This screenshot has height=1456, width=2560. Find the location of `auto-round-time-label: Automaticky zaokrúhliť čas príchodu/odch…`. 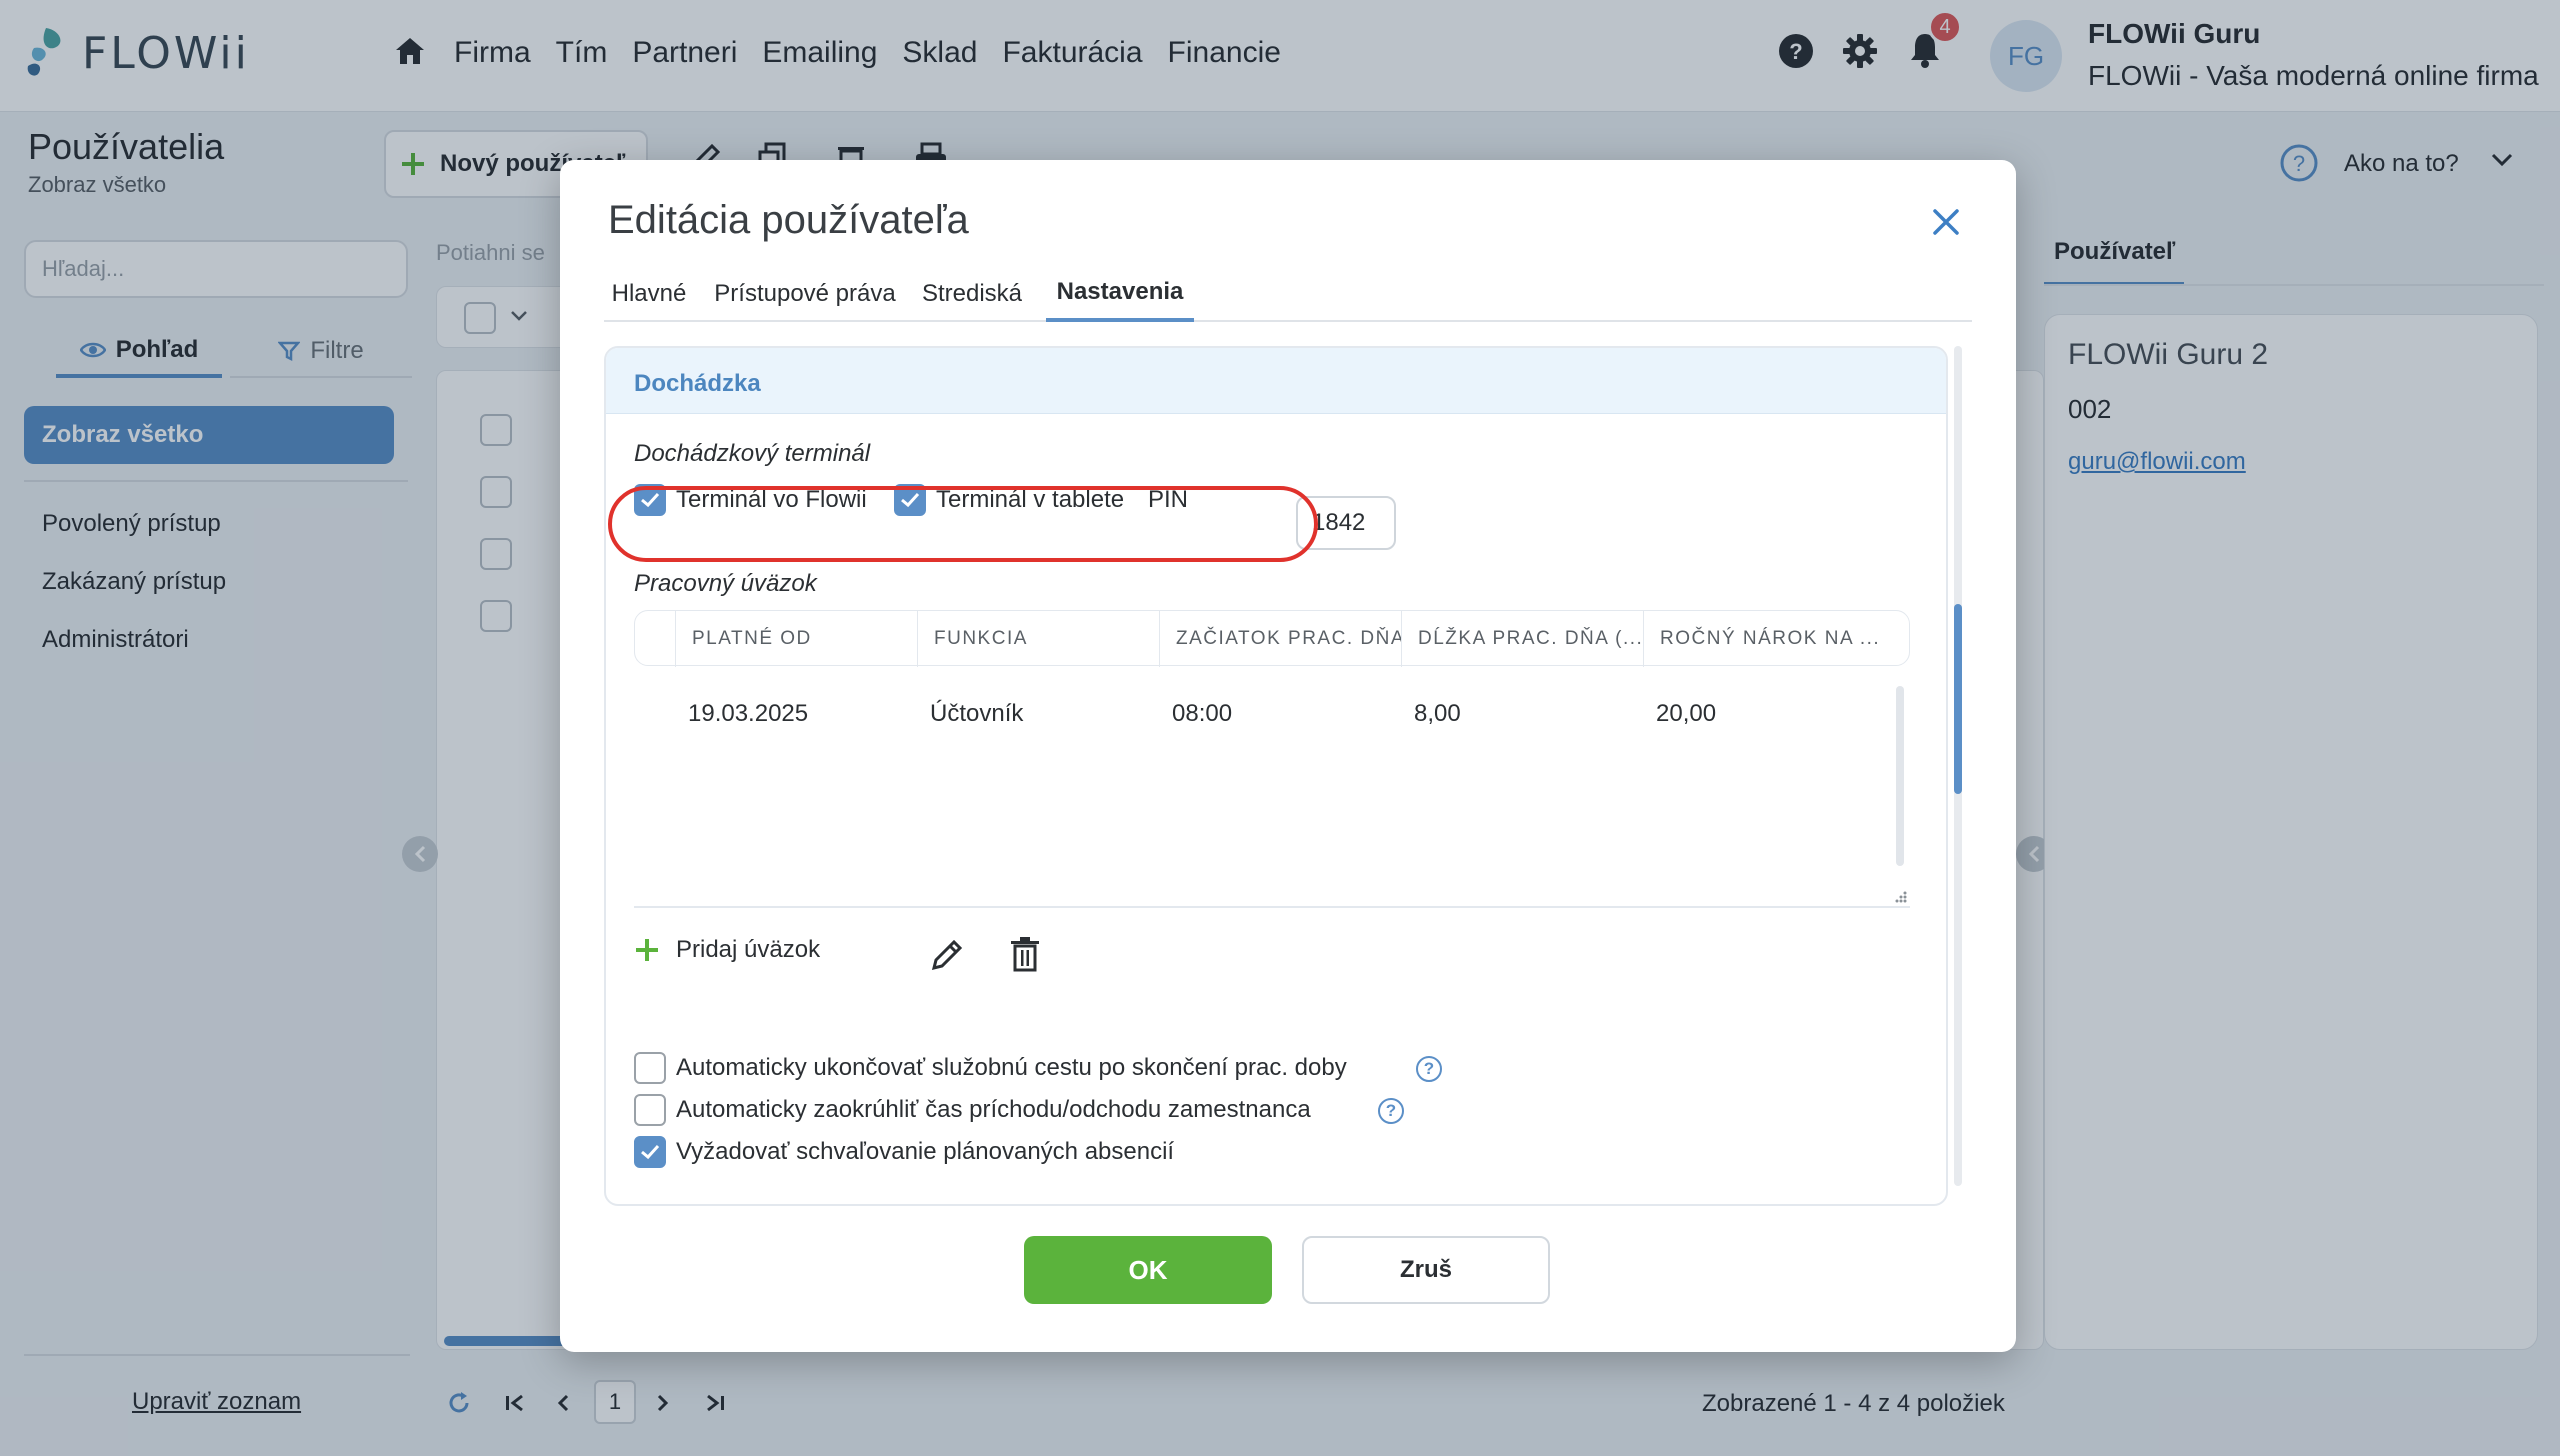

auto-round-time-label: Automaticky zaokrúhliť čas príchodu/odch… is located at coordinates (993, 1109).